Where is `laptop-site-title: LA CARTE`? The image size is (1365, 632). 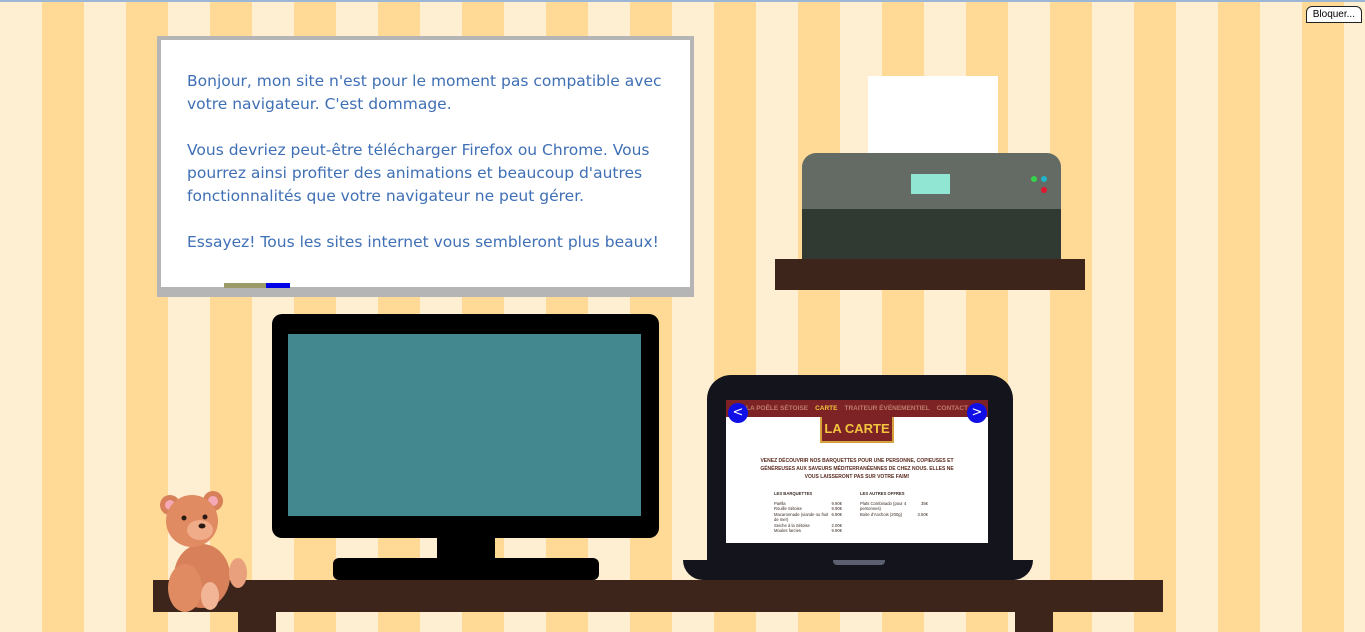 laptop-site-title: LA CARTE is located at coordinates (857, 430).